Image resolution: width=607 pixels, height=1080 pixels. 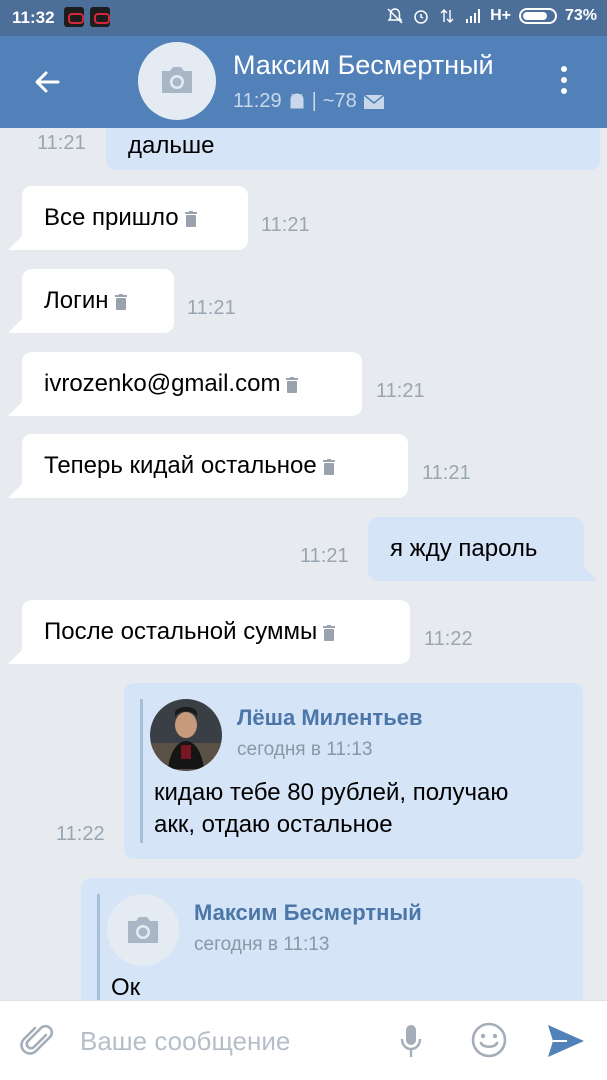 What do you see at coordinates (421, 17) in the screenshot?
I see `alarm-icon` at bounding box center [421, 17].